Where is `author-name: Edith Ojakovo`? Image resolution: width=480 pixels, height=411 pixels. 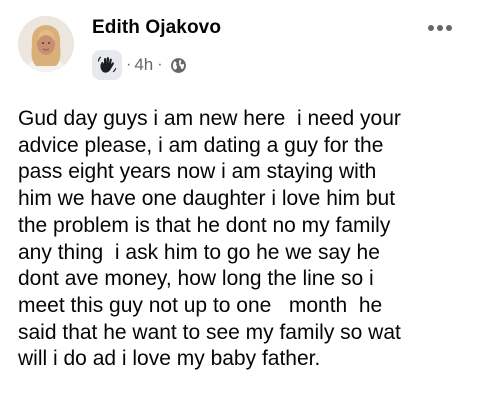 author-name: Edith Ojakovo is located at coordinates (156, 28).